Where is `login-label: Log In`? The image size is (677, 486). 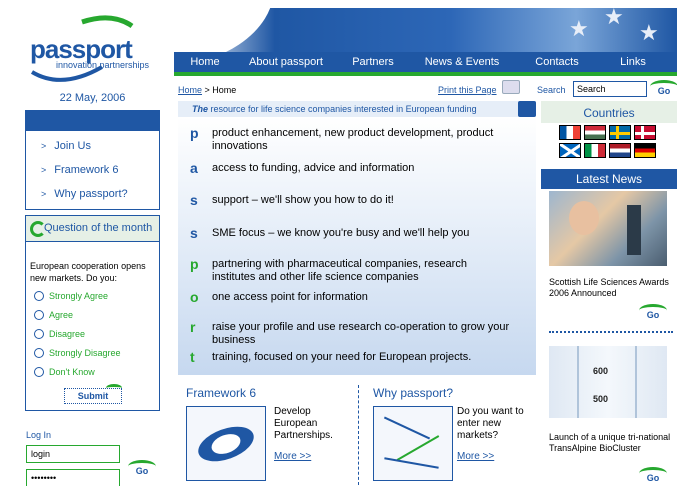
login-label: Log In is located at coordinates (39, 435).